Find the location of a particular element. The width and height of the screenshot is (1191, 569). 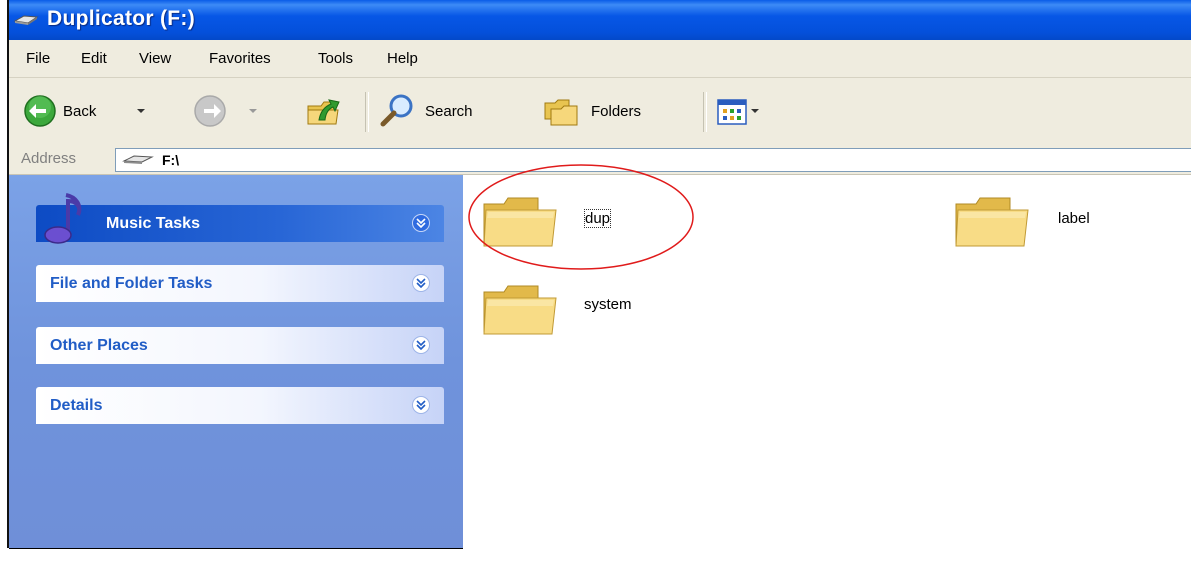

up-folder-icon is located at coordinates (323, 112).